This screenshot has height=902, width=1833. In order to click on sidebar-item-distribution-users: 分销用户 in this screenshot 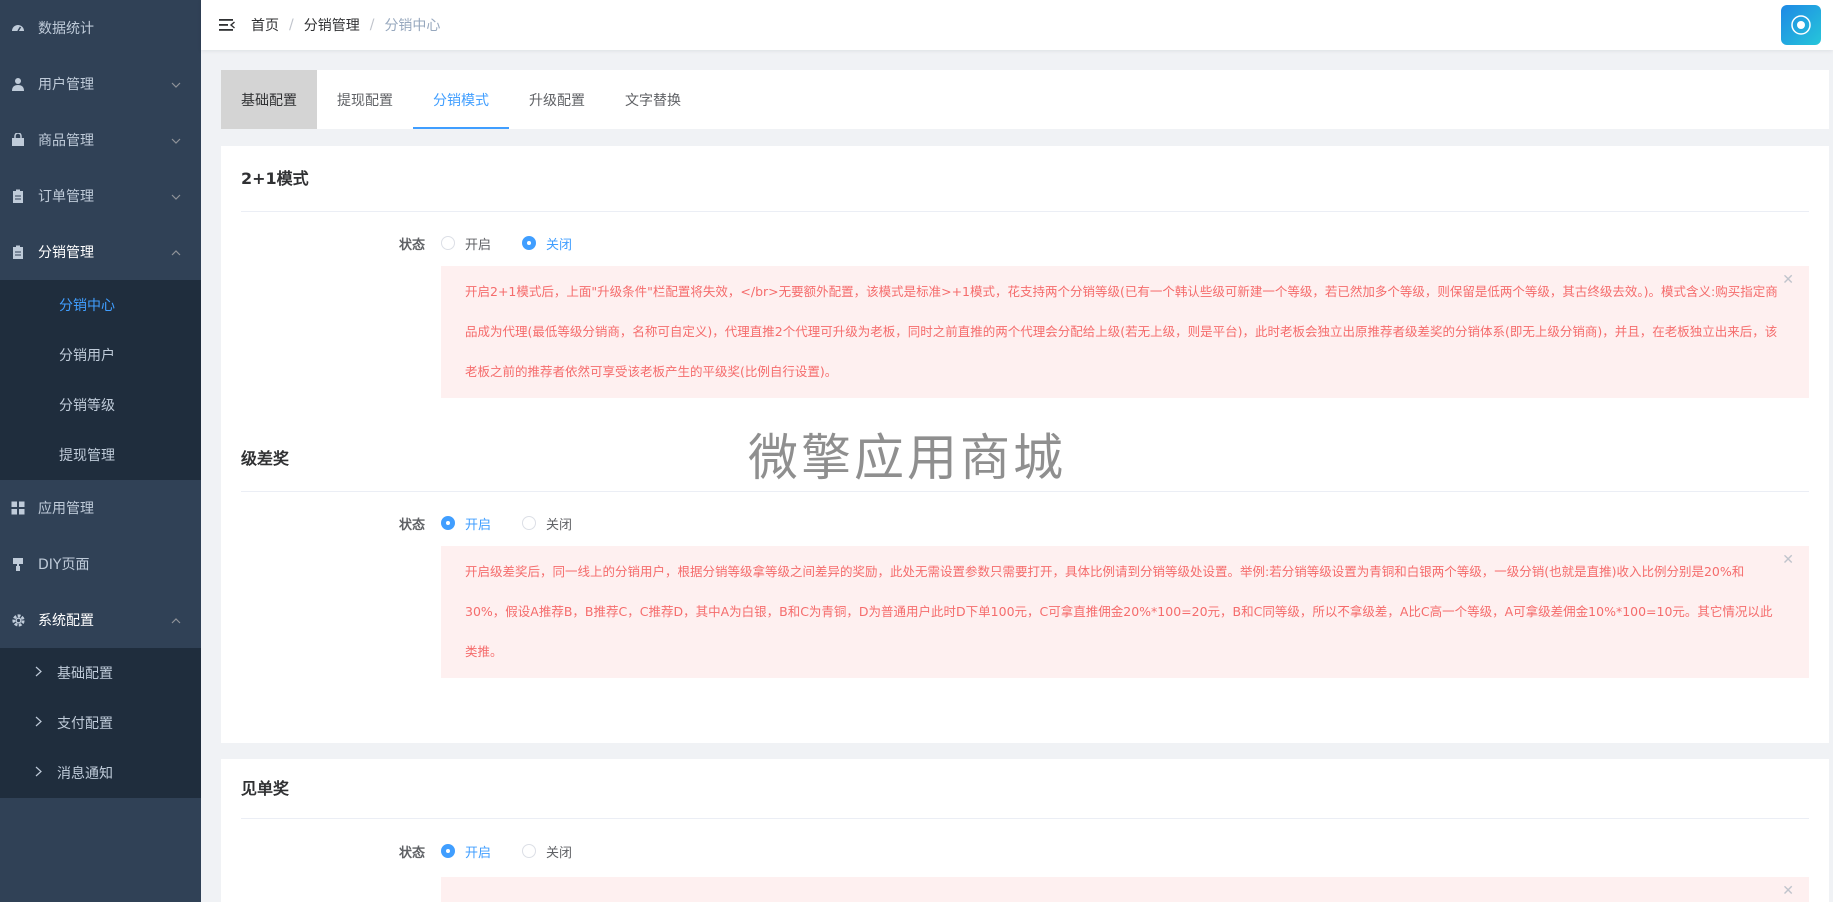, I will do `click(100, 355)`.